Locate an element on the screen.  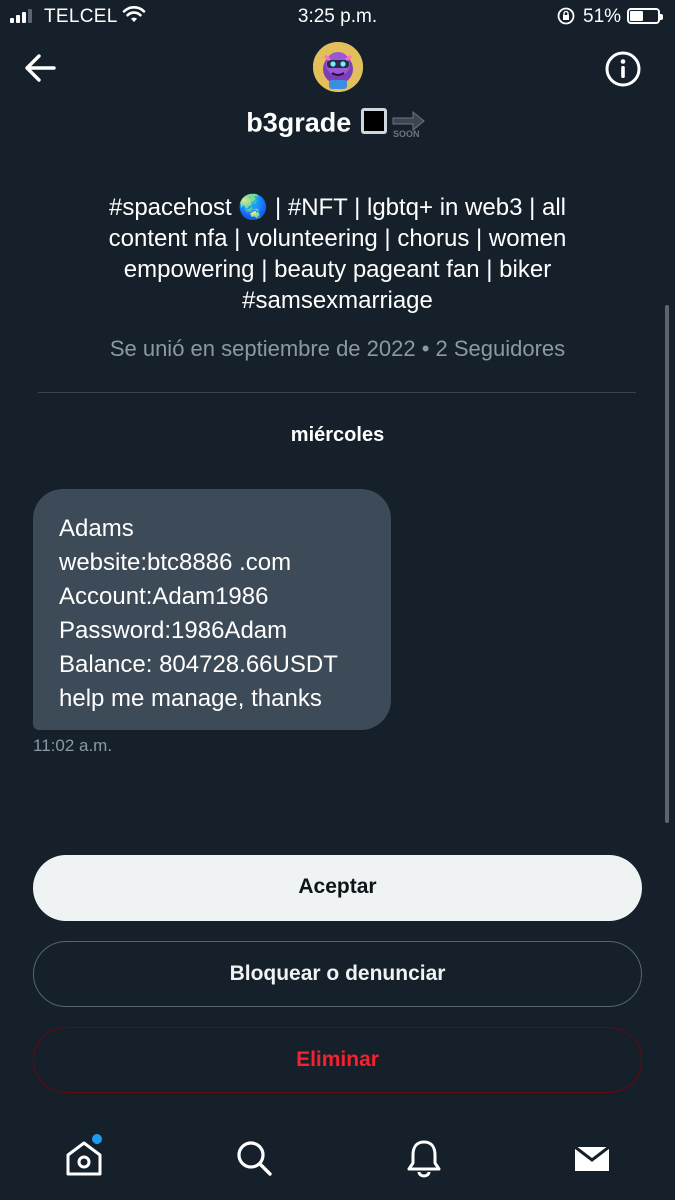
block-report-button: Bloquear o denunciar is located at coordinates (337, 974).